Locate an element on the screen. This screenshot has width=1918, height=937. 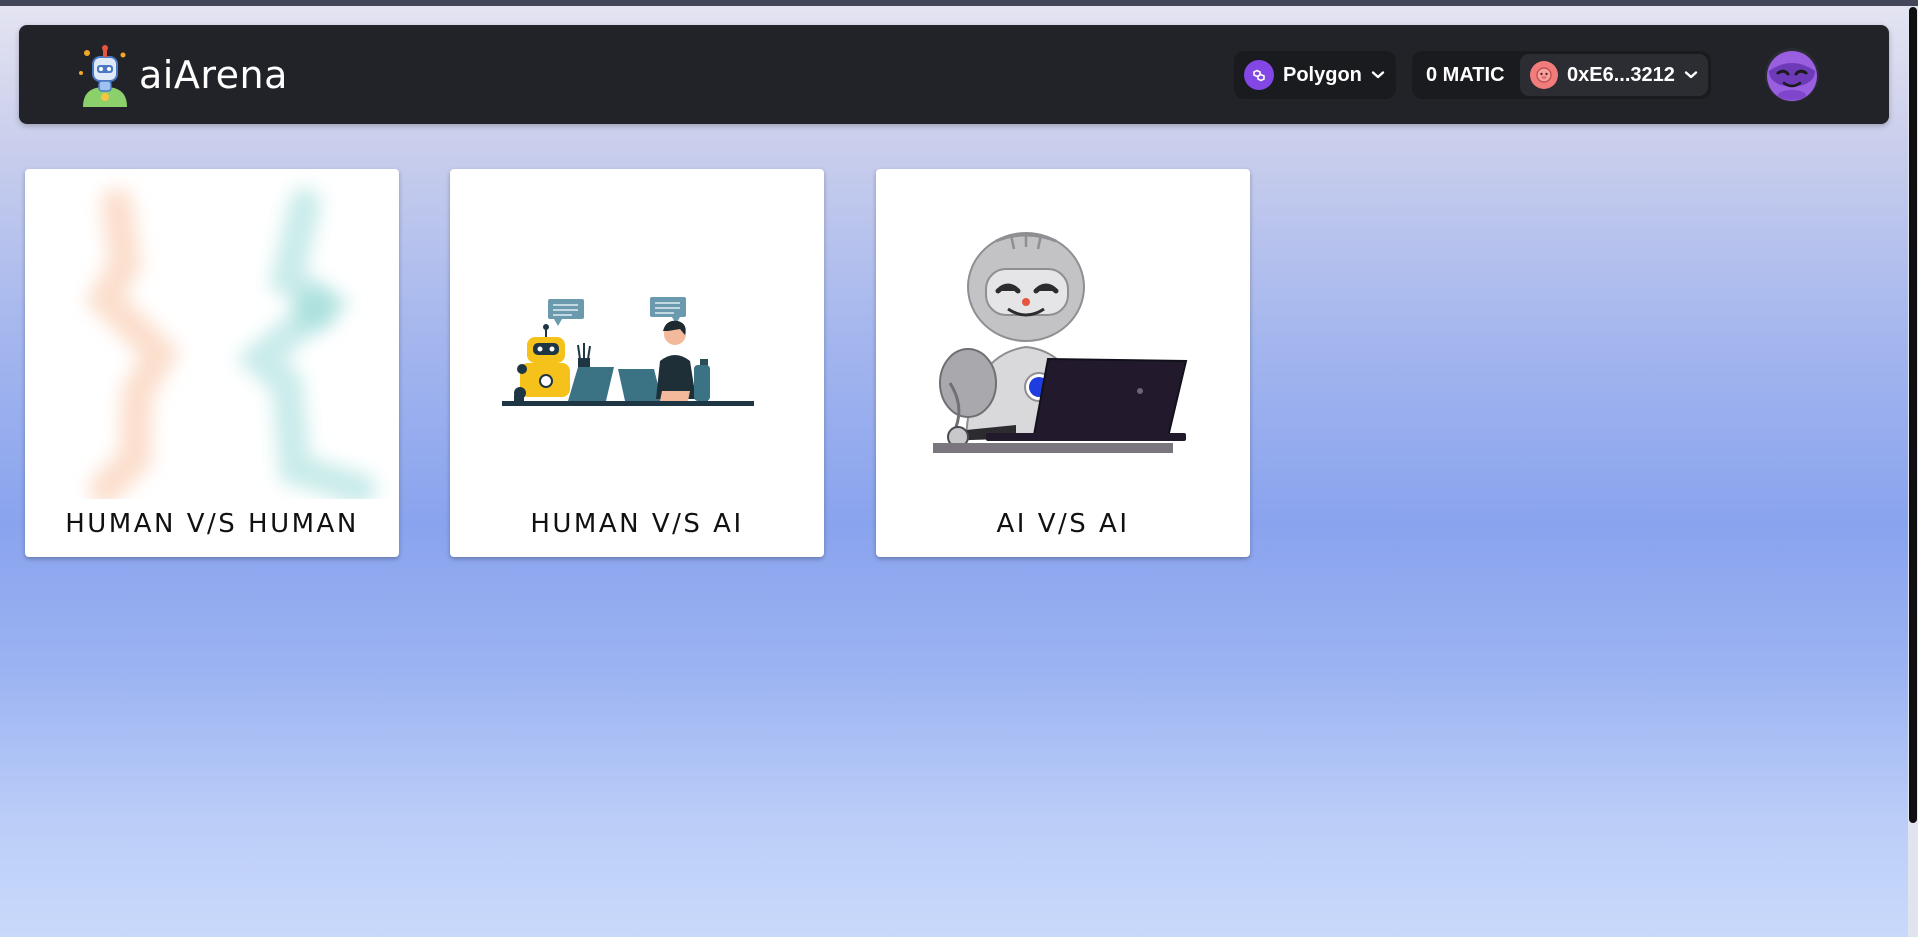
window-top-edge is located at coordinates (959, 3).